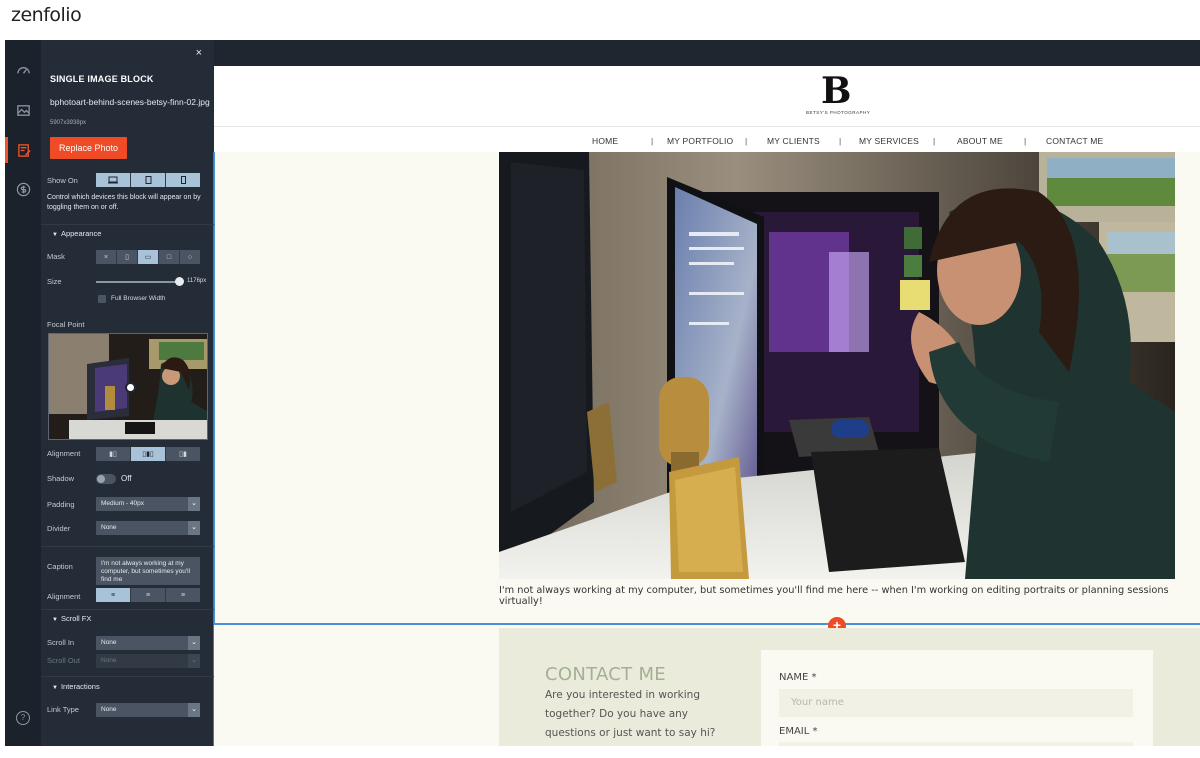 Image resolution: width=1200 pixels, height=758 pixels. What do you see at coordinates (1074, 141) in the screenshot?
I see `nav-contact: CONTACT ME` at bounding box center [1074, 141].